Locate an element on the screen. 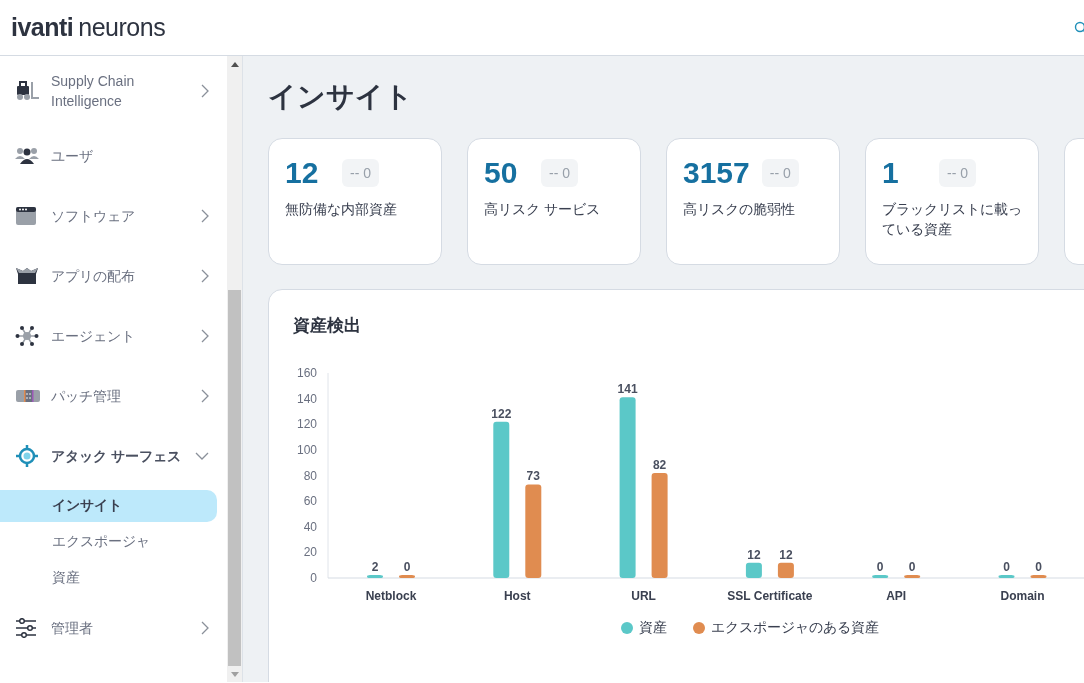  sidebar-item: Supply Chain Intelligence is located at coordinates (113, 91).